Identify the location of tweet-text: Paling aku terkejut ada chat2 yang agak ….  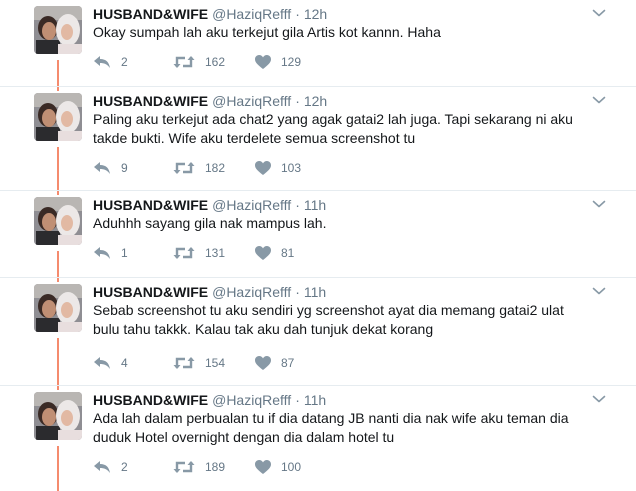
(333, 128).